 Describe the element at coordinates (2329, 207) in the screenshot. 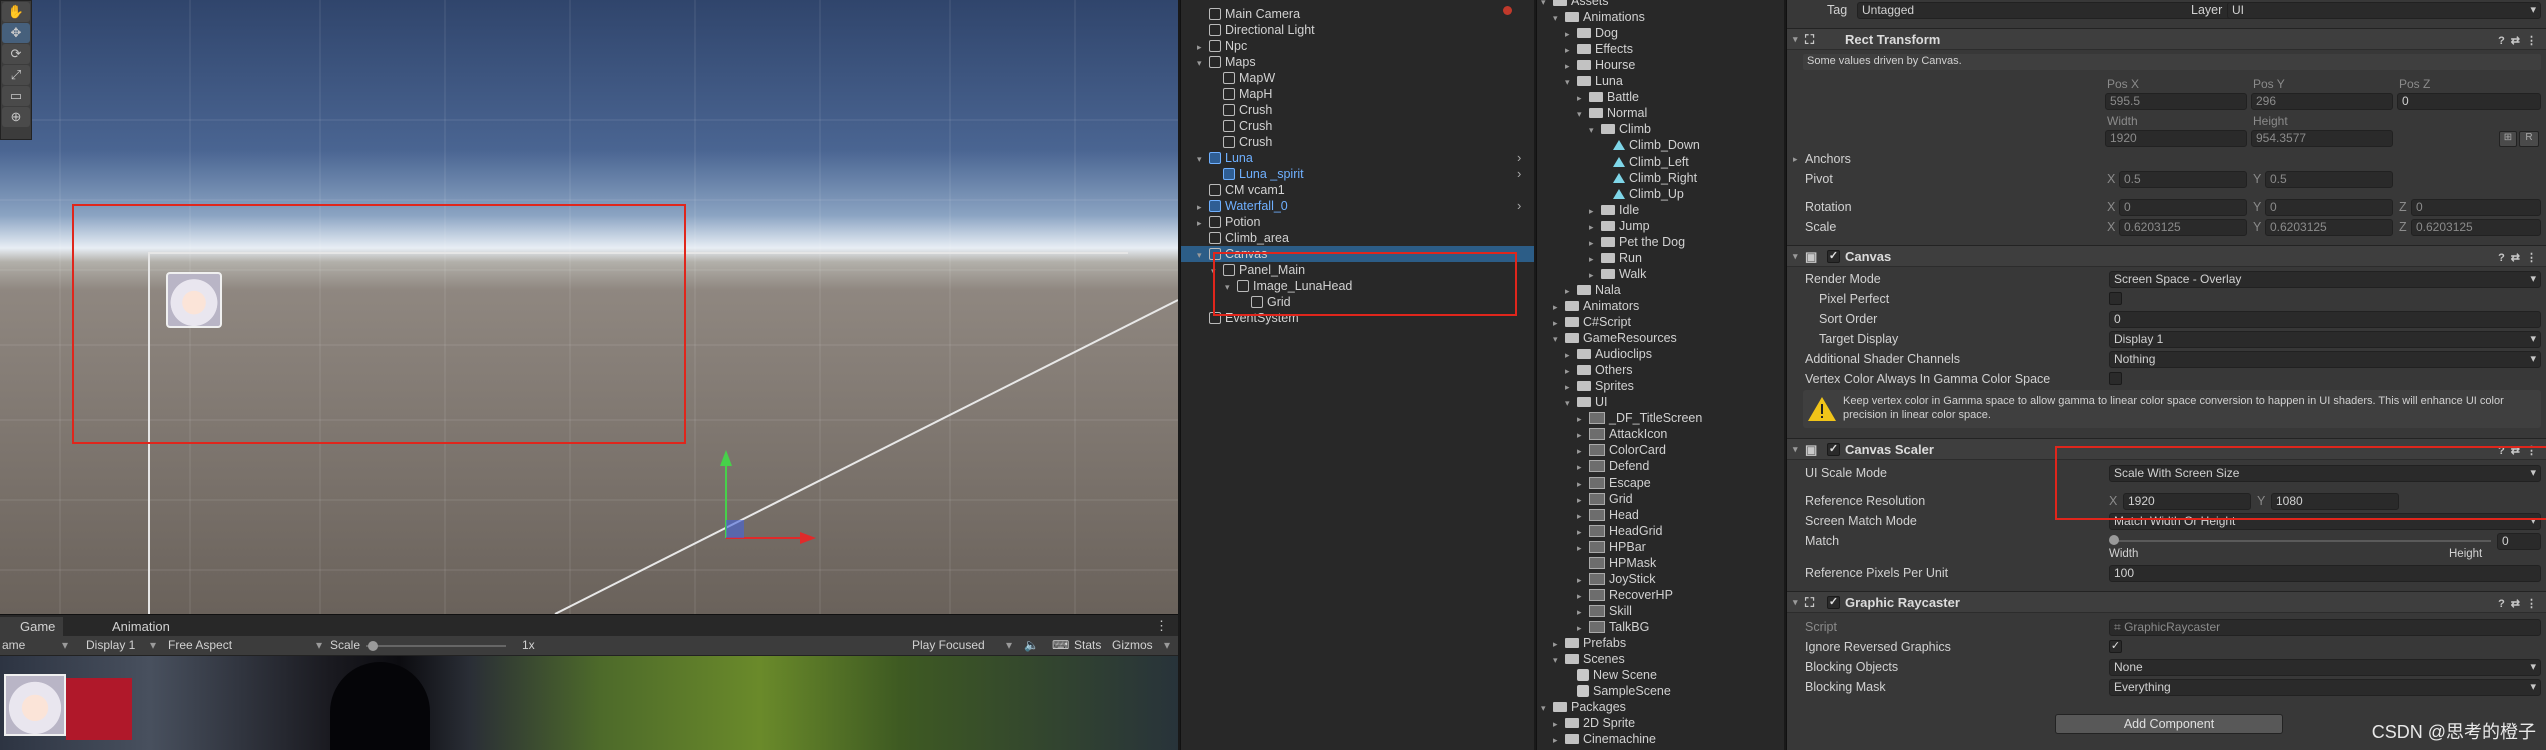

I see `rotation-y-field: 0` at that location.